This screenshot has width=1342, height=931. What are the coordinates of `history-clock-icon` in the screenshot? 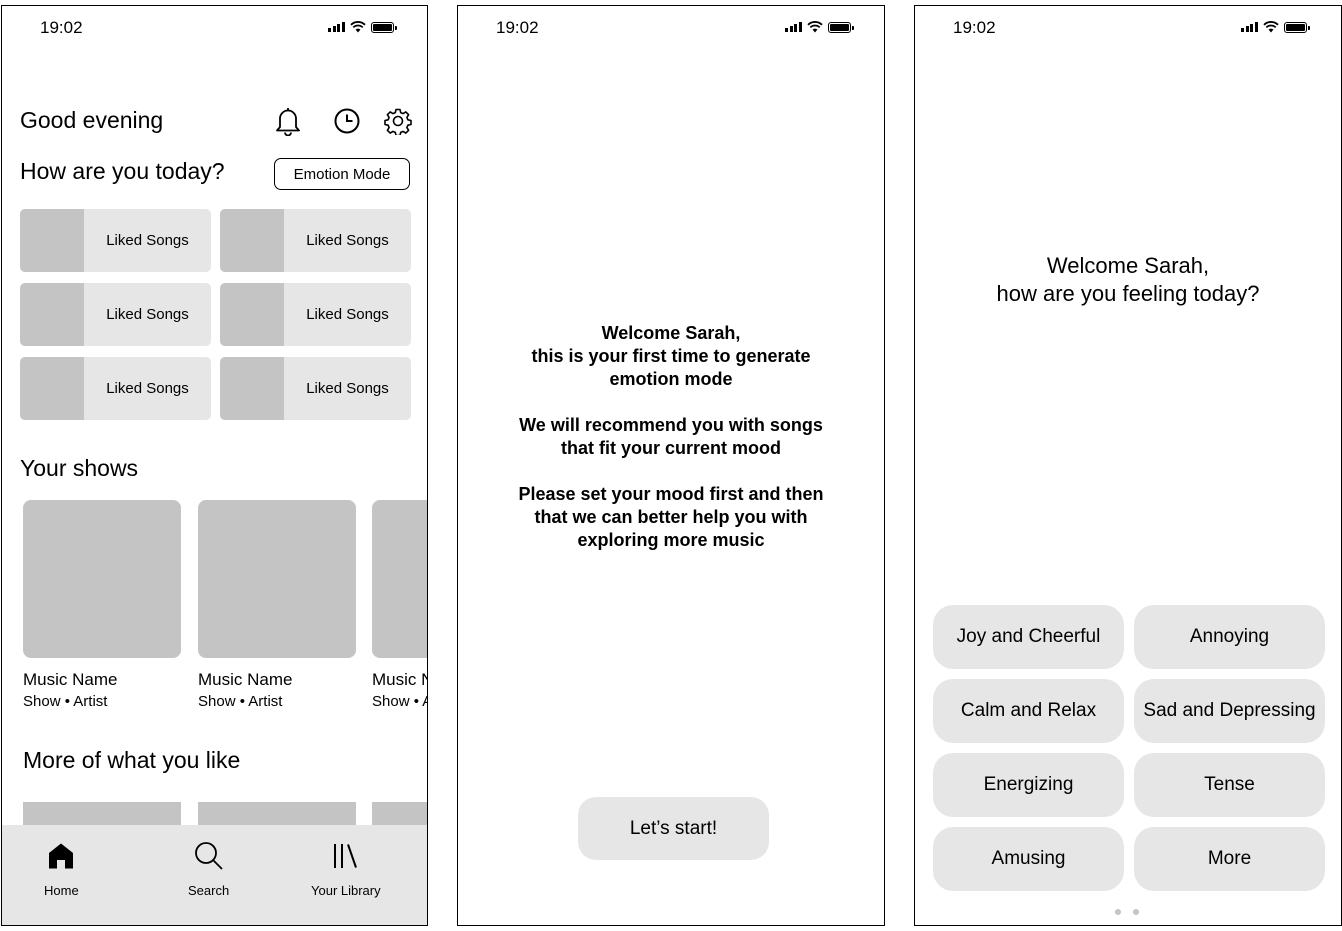 It's located at (347, 121).